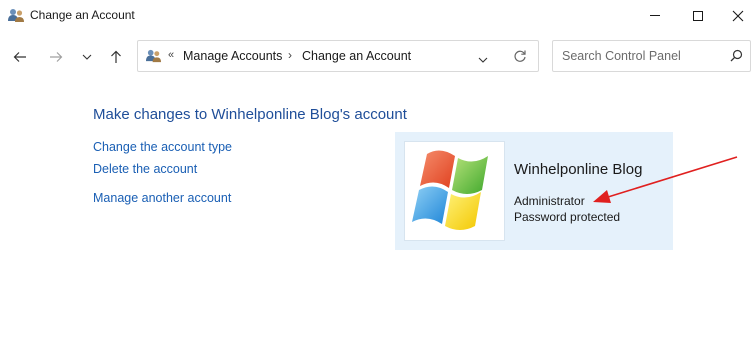 The width and height of the screenshot is (751, 351). I want to click on address-bar: « Manage Accounts › Change an Account, so click(338, 56).